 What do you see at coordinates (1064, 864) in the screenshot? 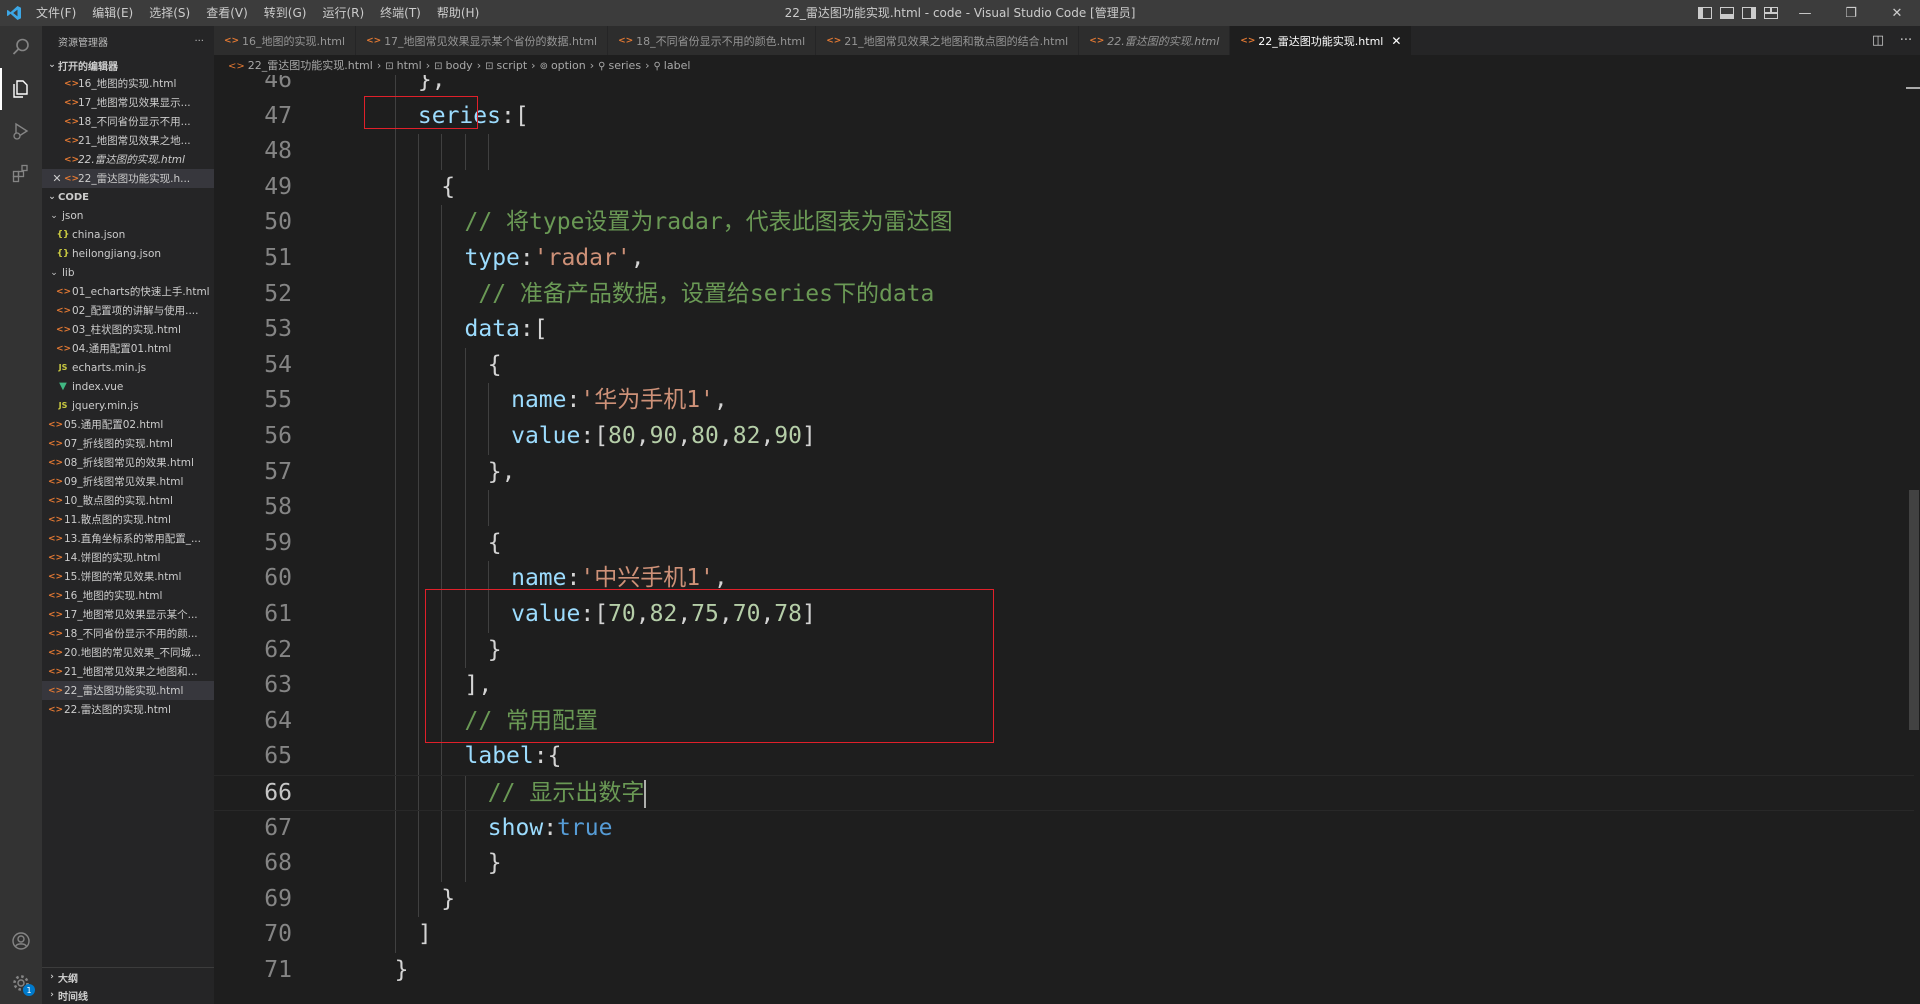
I see `code-line: 68}` at bounding box center [1064, 864].